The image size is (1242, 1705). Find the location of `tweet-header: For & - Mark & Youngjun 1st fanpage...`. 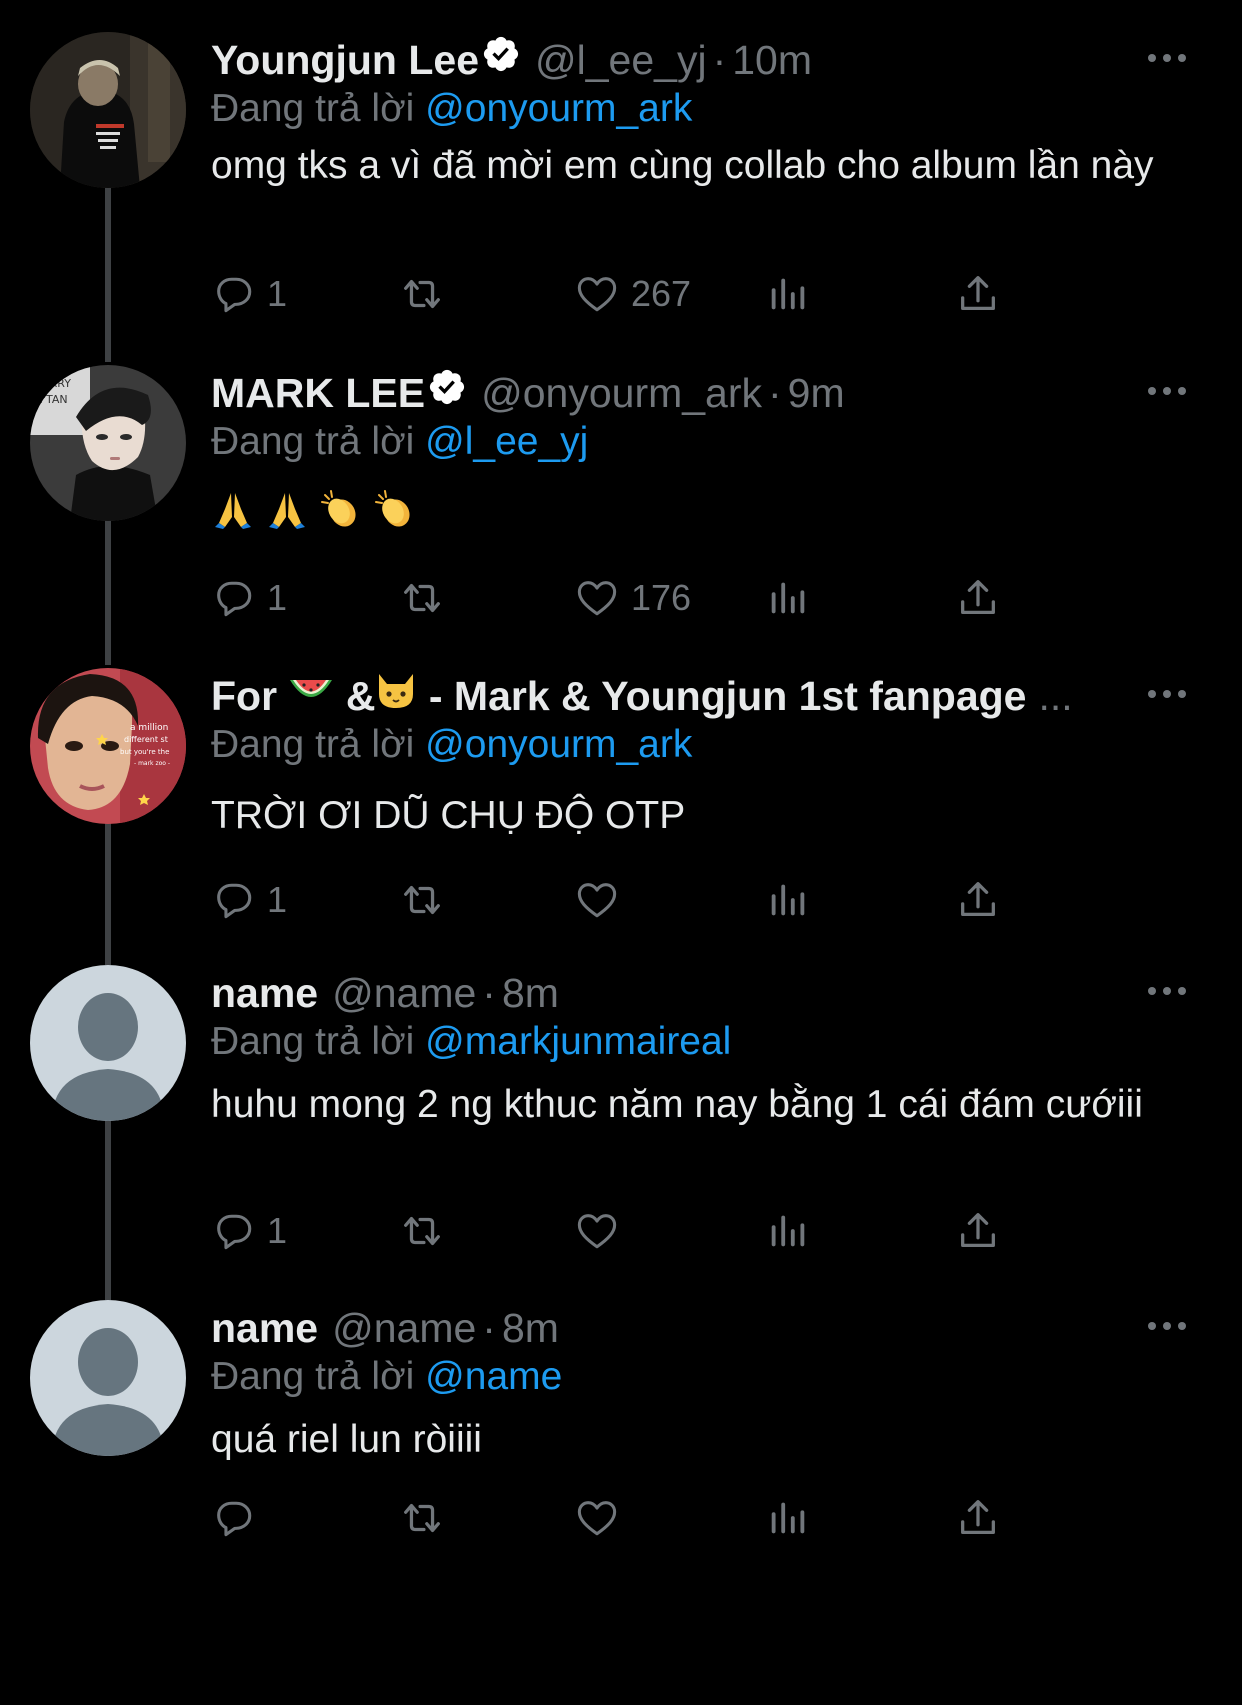

tweet-header: For & - Mark & Youngjun 1st fanpage... is located at coordinates (726, 696).